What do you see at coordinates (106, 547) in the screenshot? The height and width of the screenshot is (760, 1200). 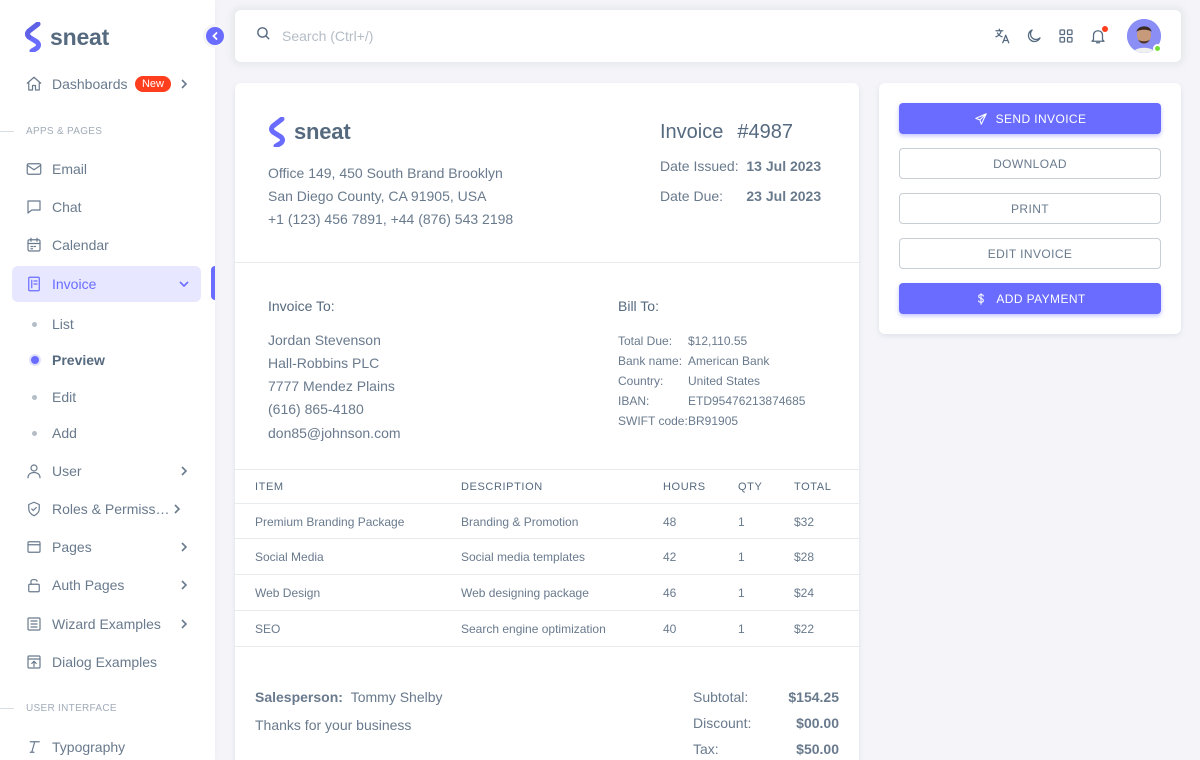 I see `sidebar-item-pages: Pages` at bounding box center [106, 547].